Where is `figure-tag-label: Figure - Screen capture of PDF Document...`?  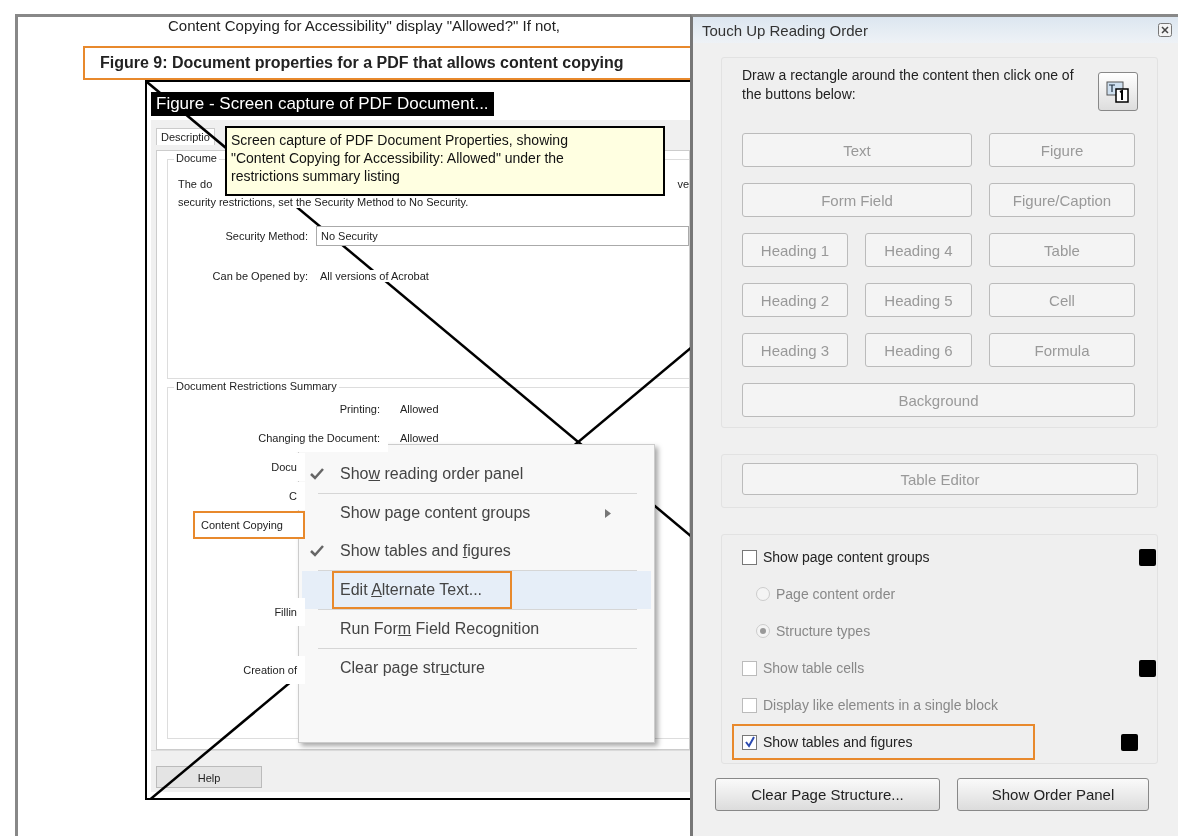
figure-tag-label: Figure - Screen capture of PDF Document... is located at coordinates (322, 104).